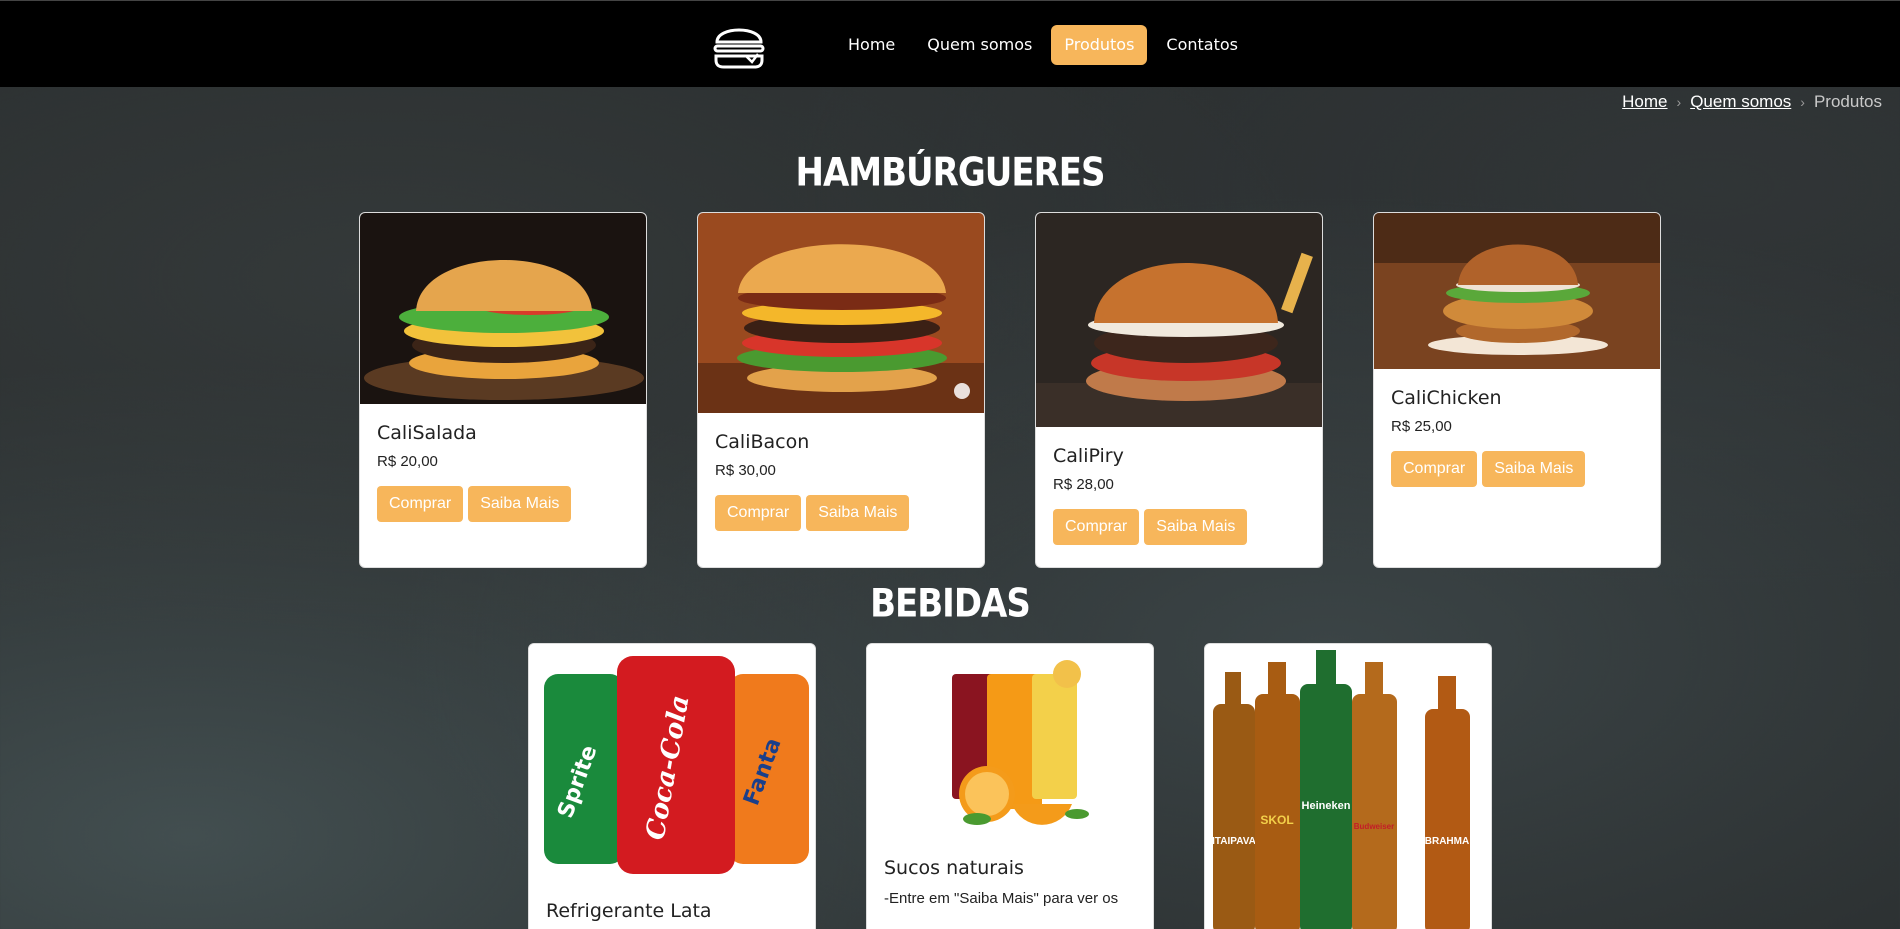 The width and height of the screenshot is (1900, 929). I want to click on product-price: R$ 20,00, so click(407, 461).